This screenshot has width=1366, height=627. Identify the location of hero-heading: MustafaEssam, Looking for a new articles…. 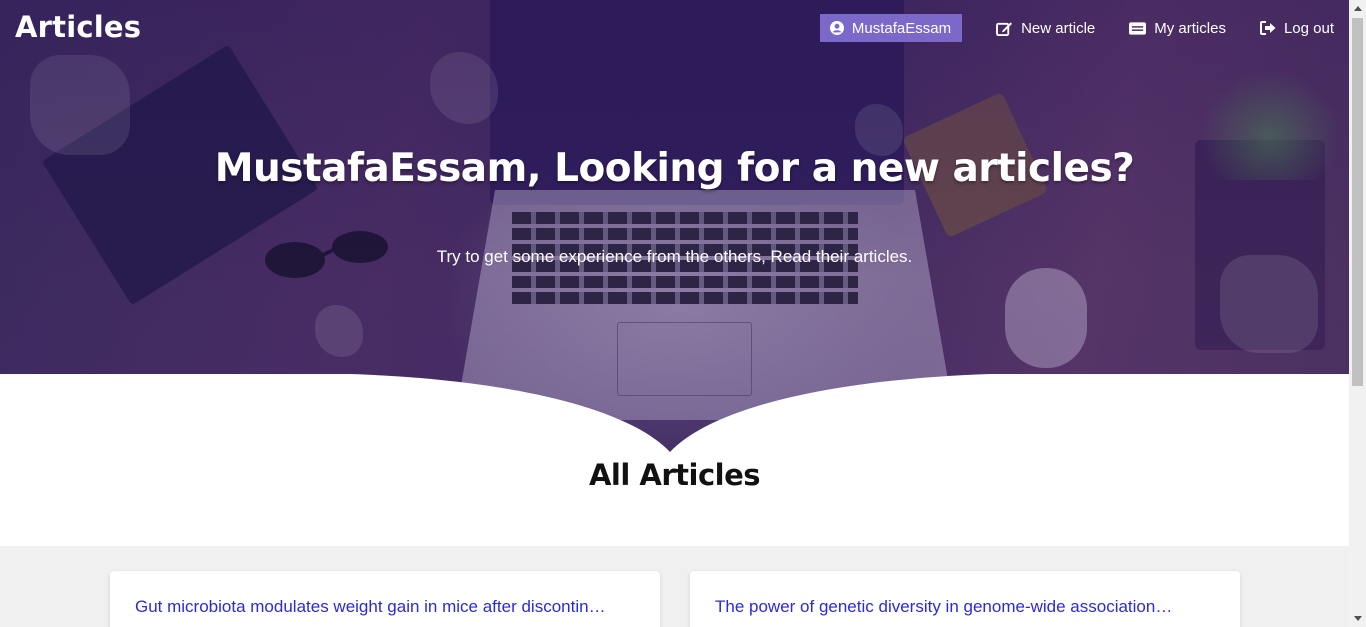
(674, 168).